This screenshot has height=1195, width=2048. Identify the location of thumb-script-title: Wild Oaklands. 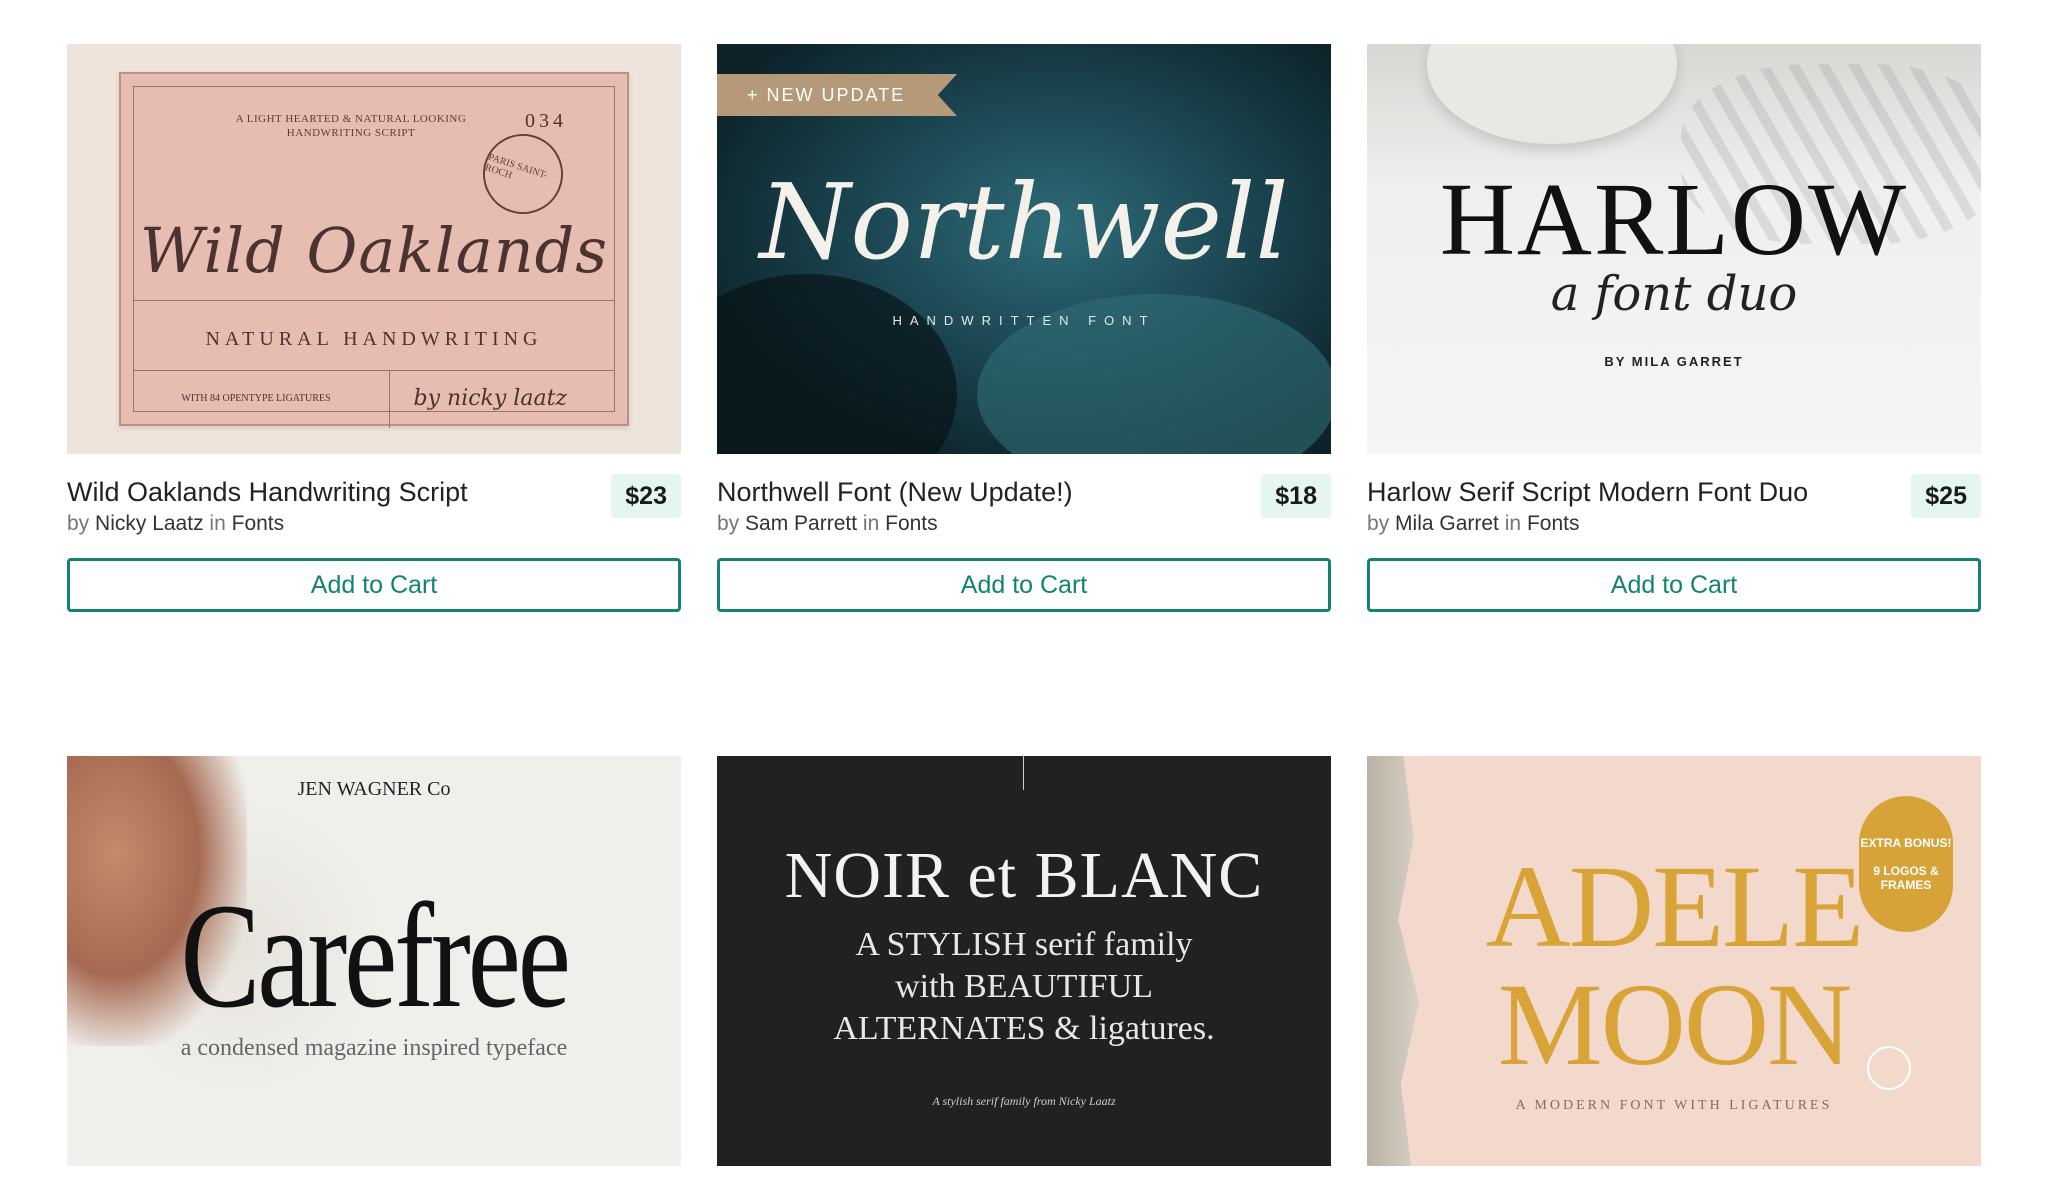
(374, 250).